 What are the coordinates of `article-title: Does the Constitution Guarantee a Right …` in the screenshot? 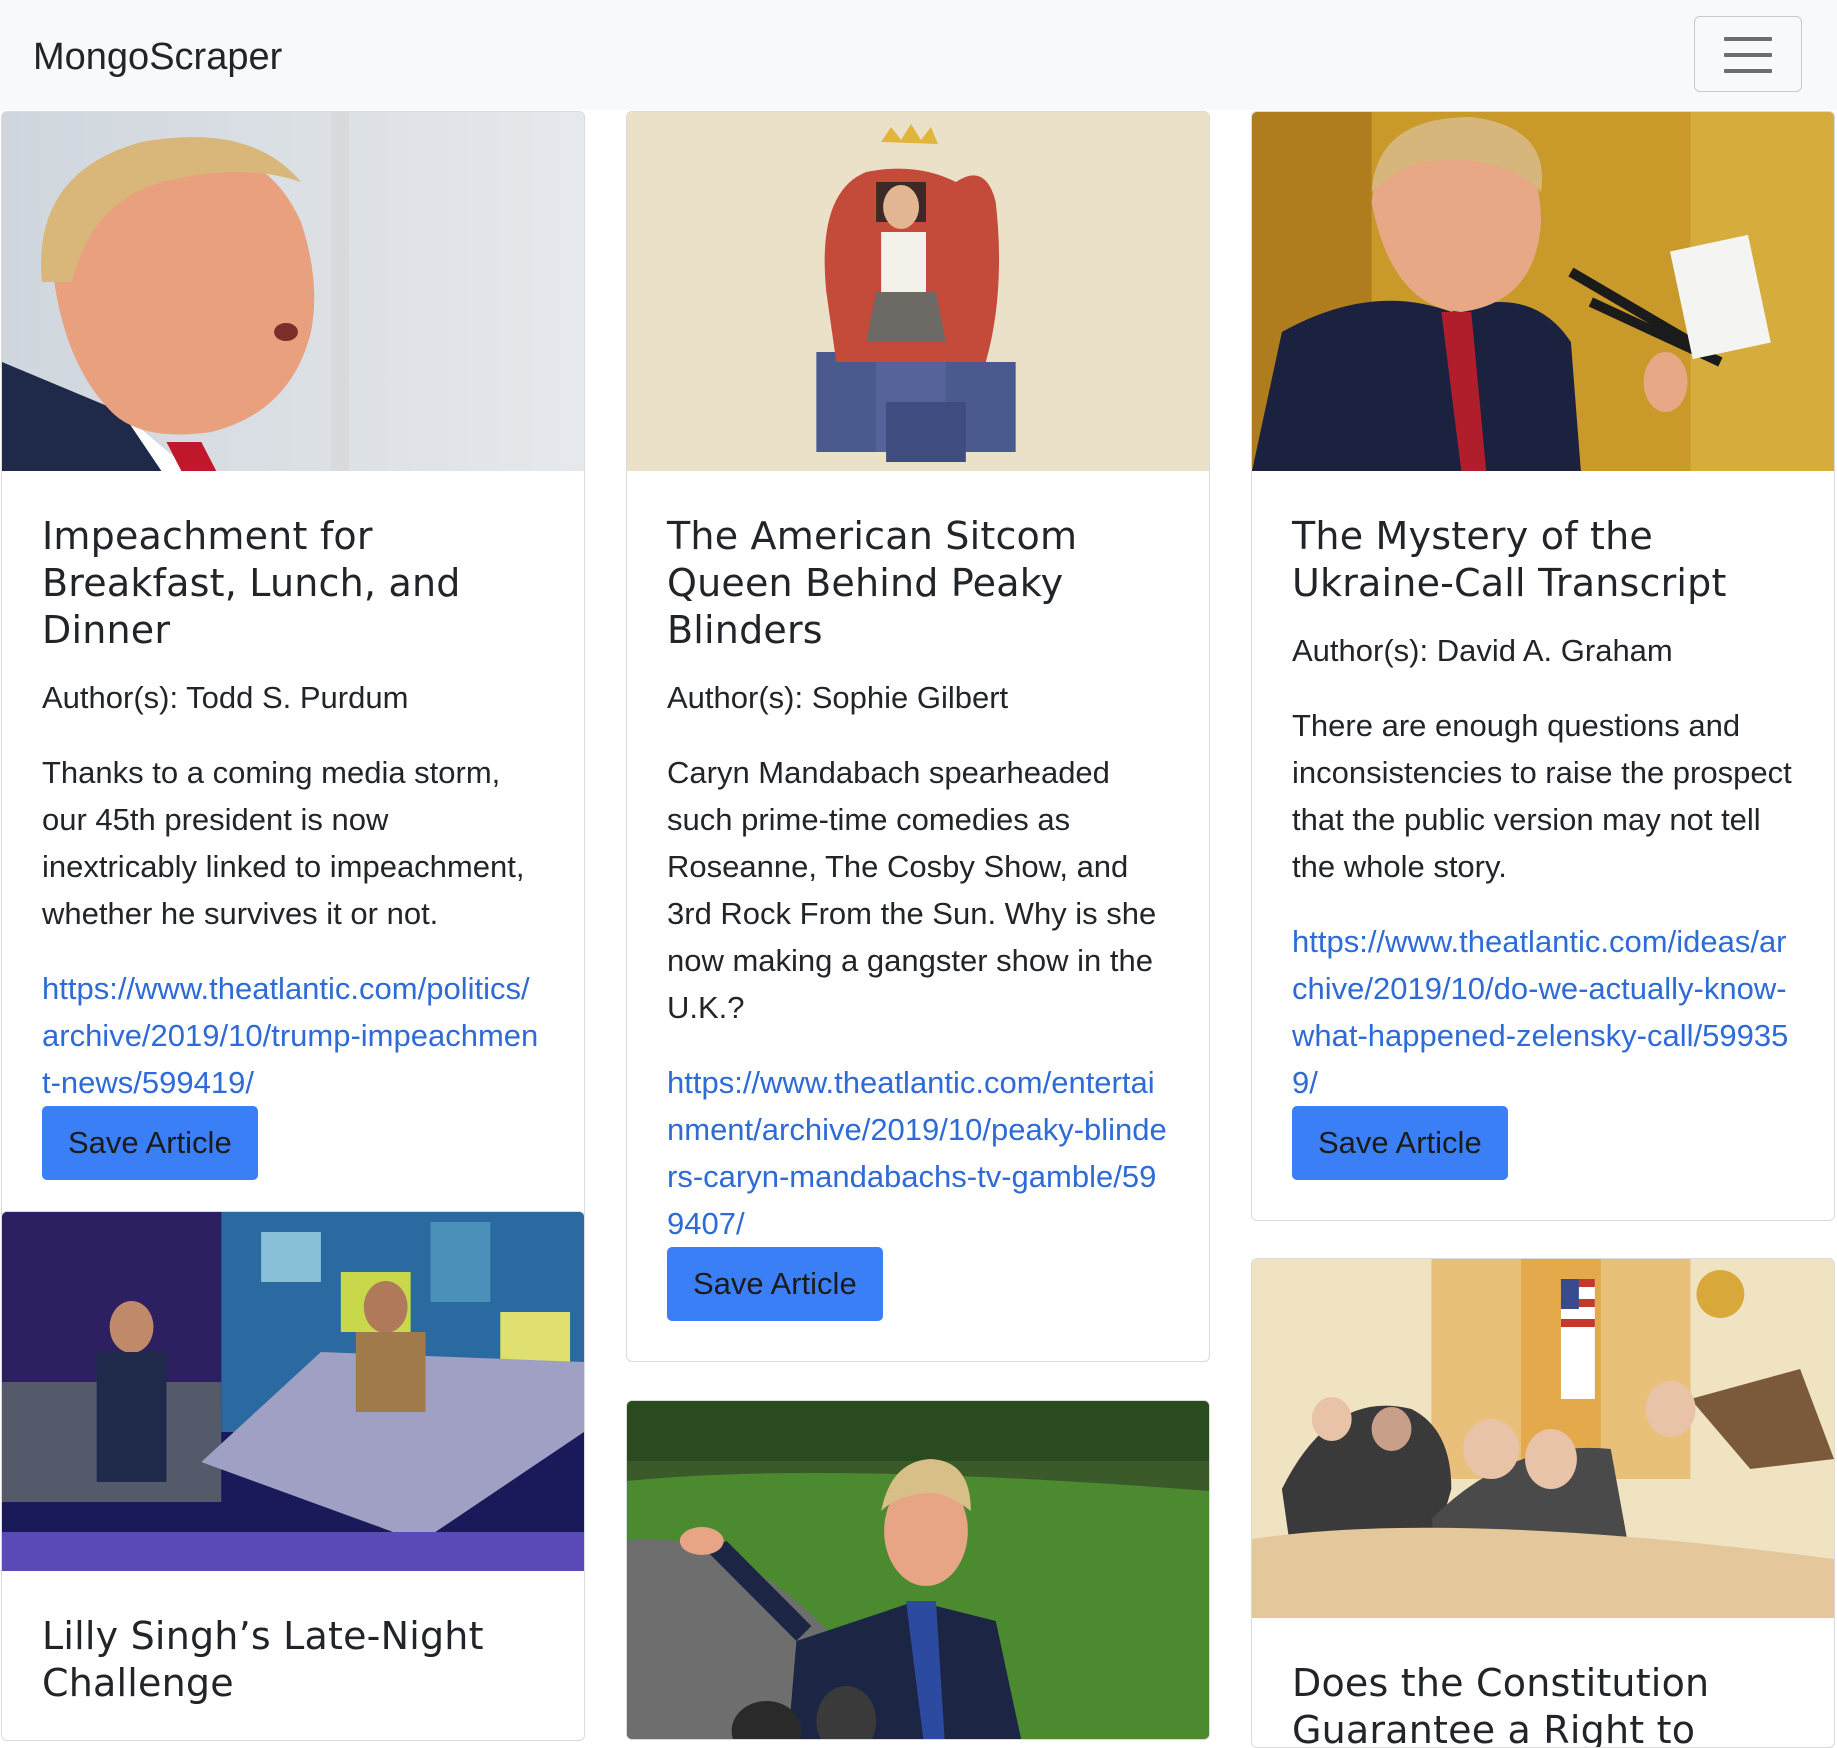 It's located at (1501, 1704).